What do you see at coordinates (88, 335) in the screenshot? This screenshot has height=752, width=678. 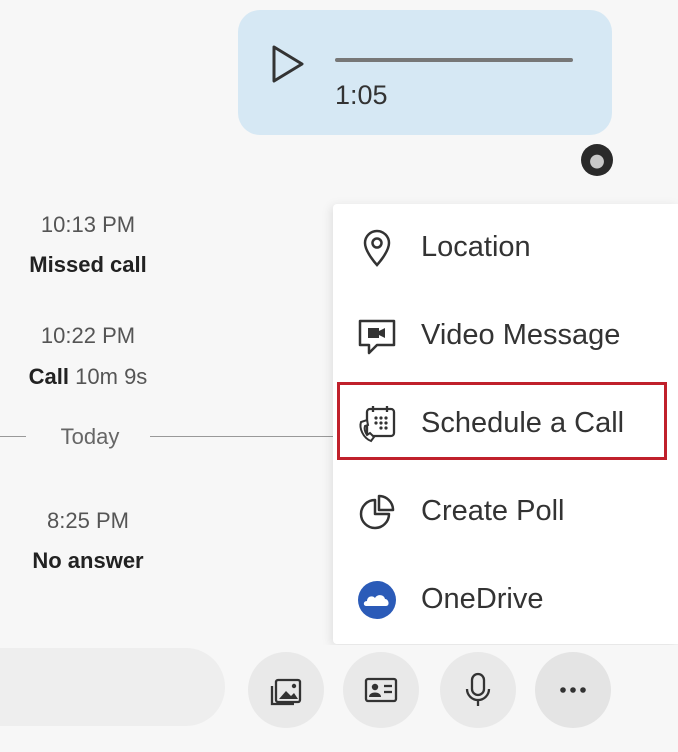 I see `call-time: 10:22 PM` at bounding box center [88, 335].